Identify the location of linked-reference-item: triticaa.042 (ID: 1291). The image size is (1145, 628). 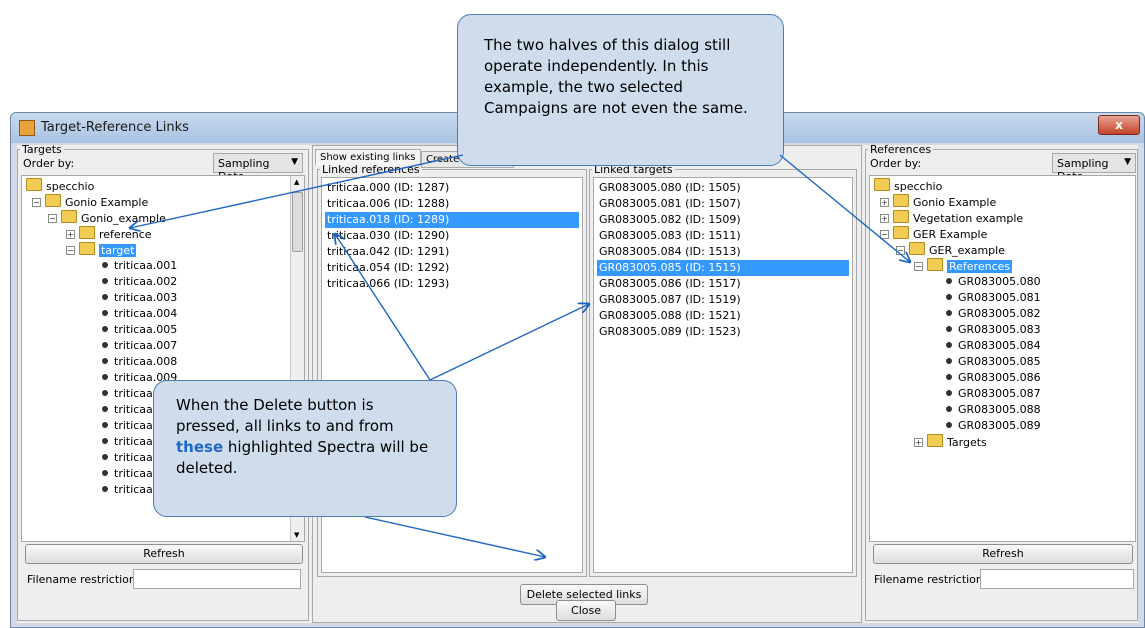
(452, 252).